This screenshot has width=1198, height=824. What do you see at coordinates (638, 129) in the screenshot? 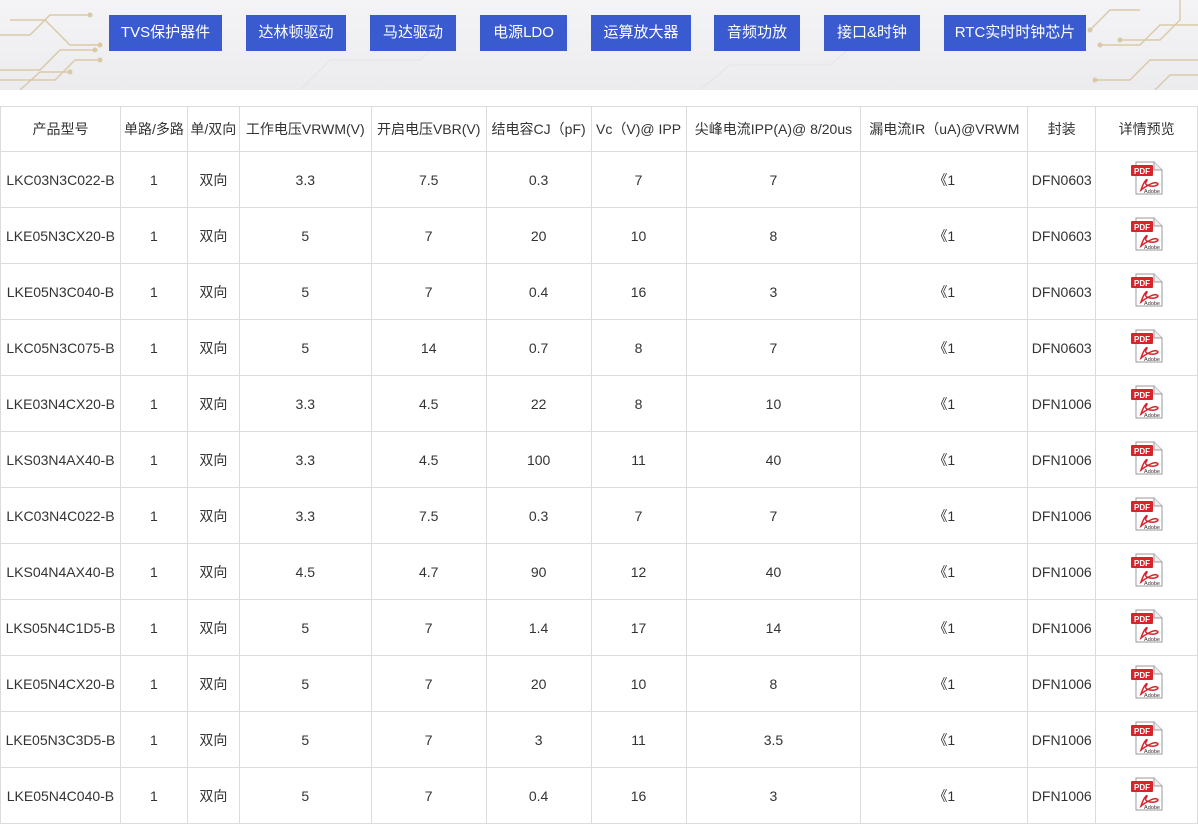
I see `column-header: Vc（V)@ IPP` at bounding box center [638, 129].